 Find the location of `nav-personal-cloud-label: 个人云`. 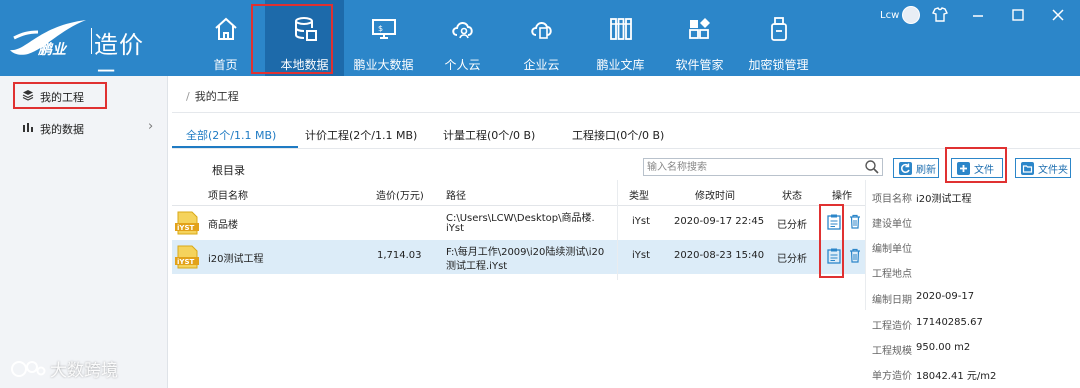

nav-personal-cloud-label: 个人云 is located at coordinates (462, 65).